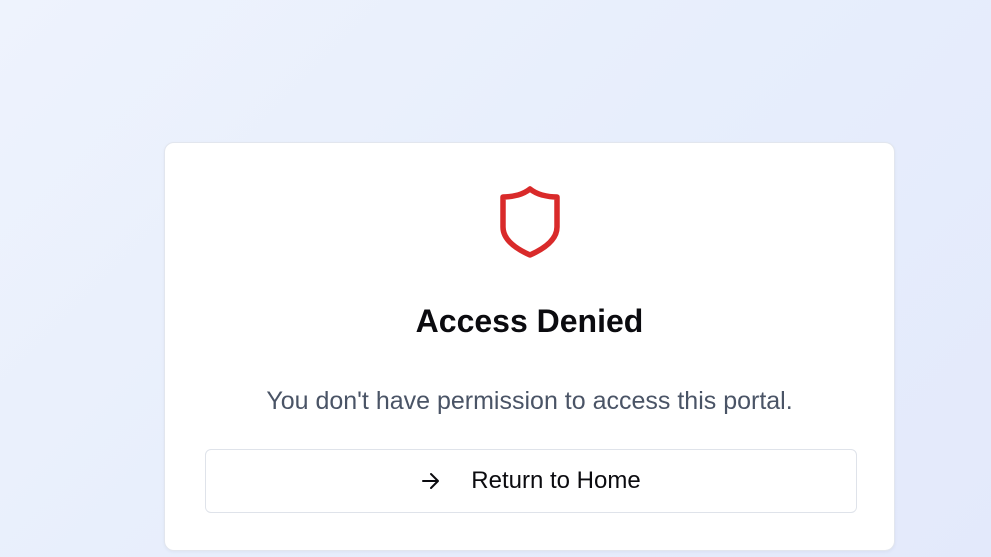 The width and height of the screenshot is (991, 557). What do you see at coordinates (556, 480) in the screenshot?
I see `return-home-label: Return to Home` at bounding box center [556, 480].